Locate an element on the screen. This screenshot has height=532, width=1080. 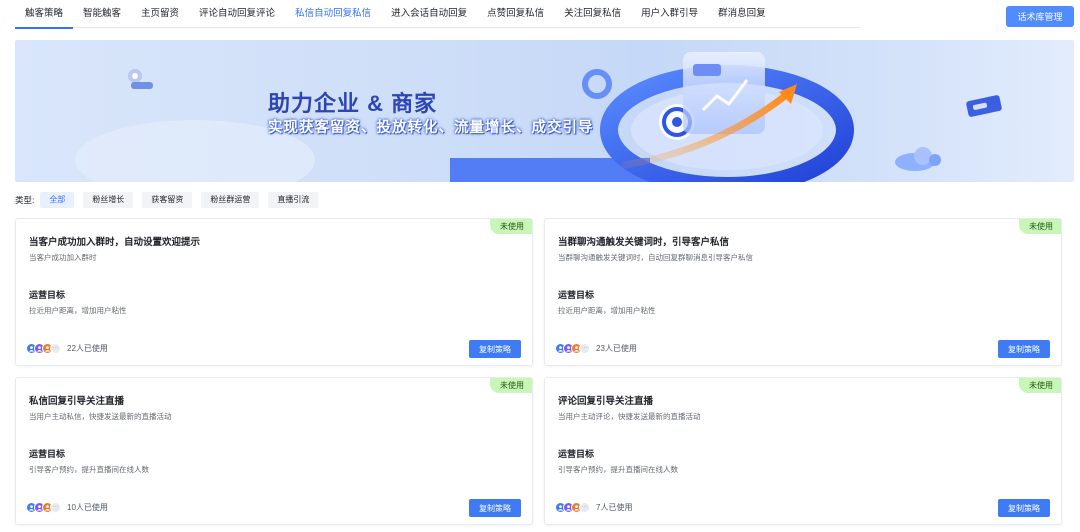
script-library-button: 话术库管理 is located at coordinates (1040, 16).